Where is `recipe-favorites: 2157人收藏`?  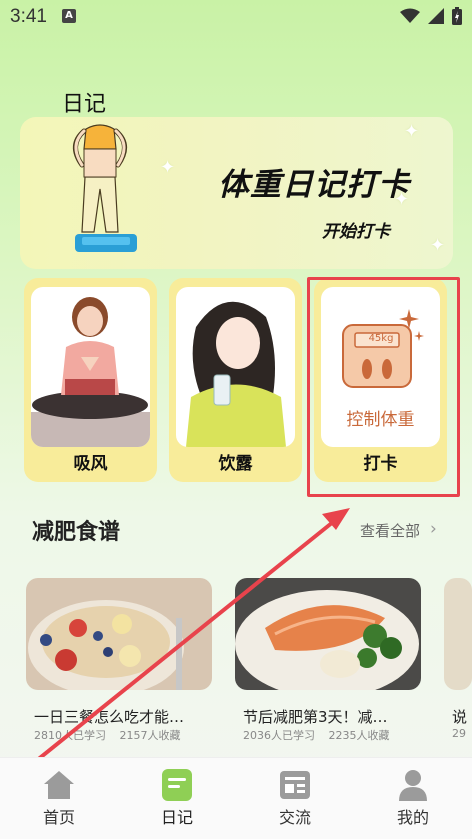
recipe-favorites: 2157人收藏 is located at coordinates (150, 735).